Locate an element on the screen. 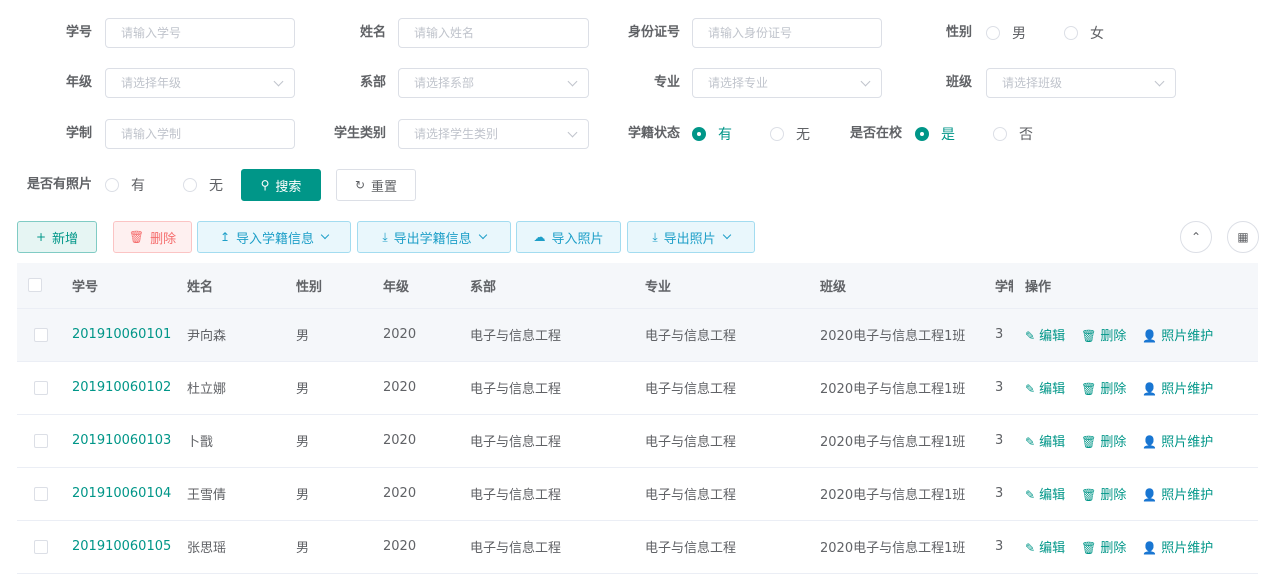 The image size is (1279, 578). header-gender: 性别 is located at coordinates (339, 286).